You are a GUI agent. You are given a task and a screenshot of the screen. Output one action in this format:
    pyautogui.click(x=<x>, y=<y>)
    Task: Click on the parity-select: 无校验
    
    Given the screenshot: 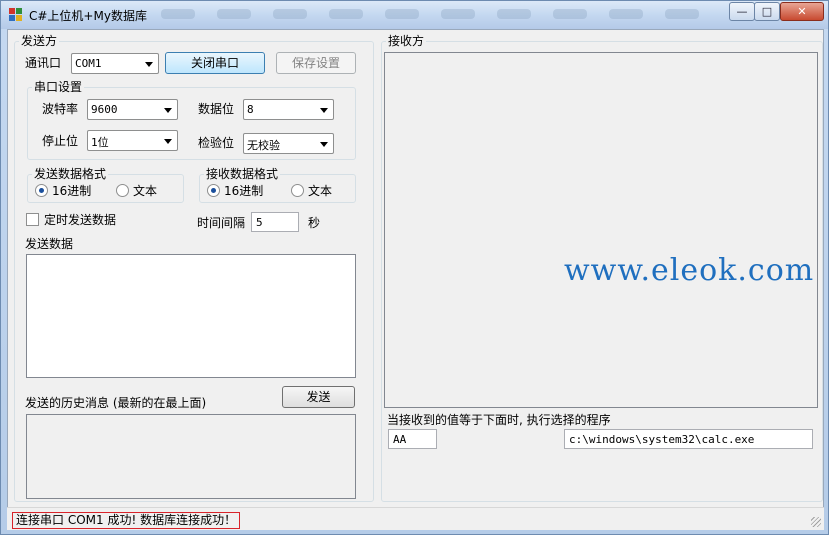 What is the action you would take?
    pyautogui.click(x=288, y=143)
    